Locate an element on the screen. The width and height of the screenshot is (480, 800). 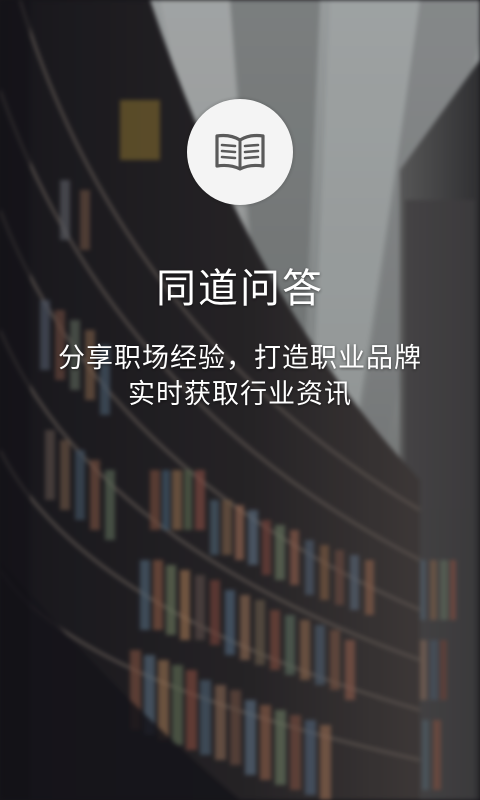
slogan-line-1: 分享职场经验，打造职业品牌 is located at coordinates (240, 358).